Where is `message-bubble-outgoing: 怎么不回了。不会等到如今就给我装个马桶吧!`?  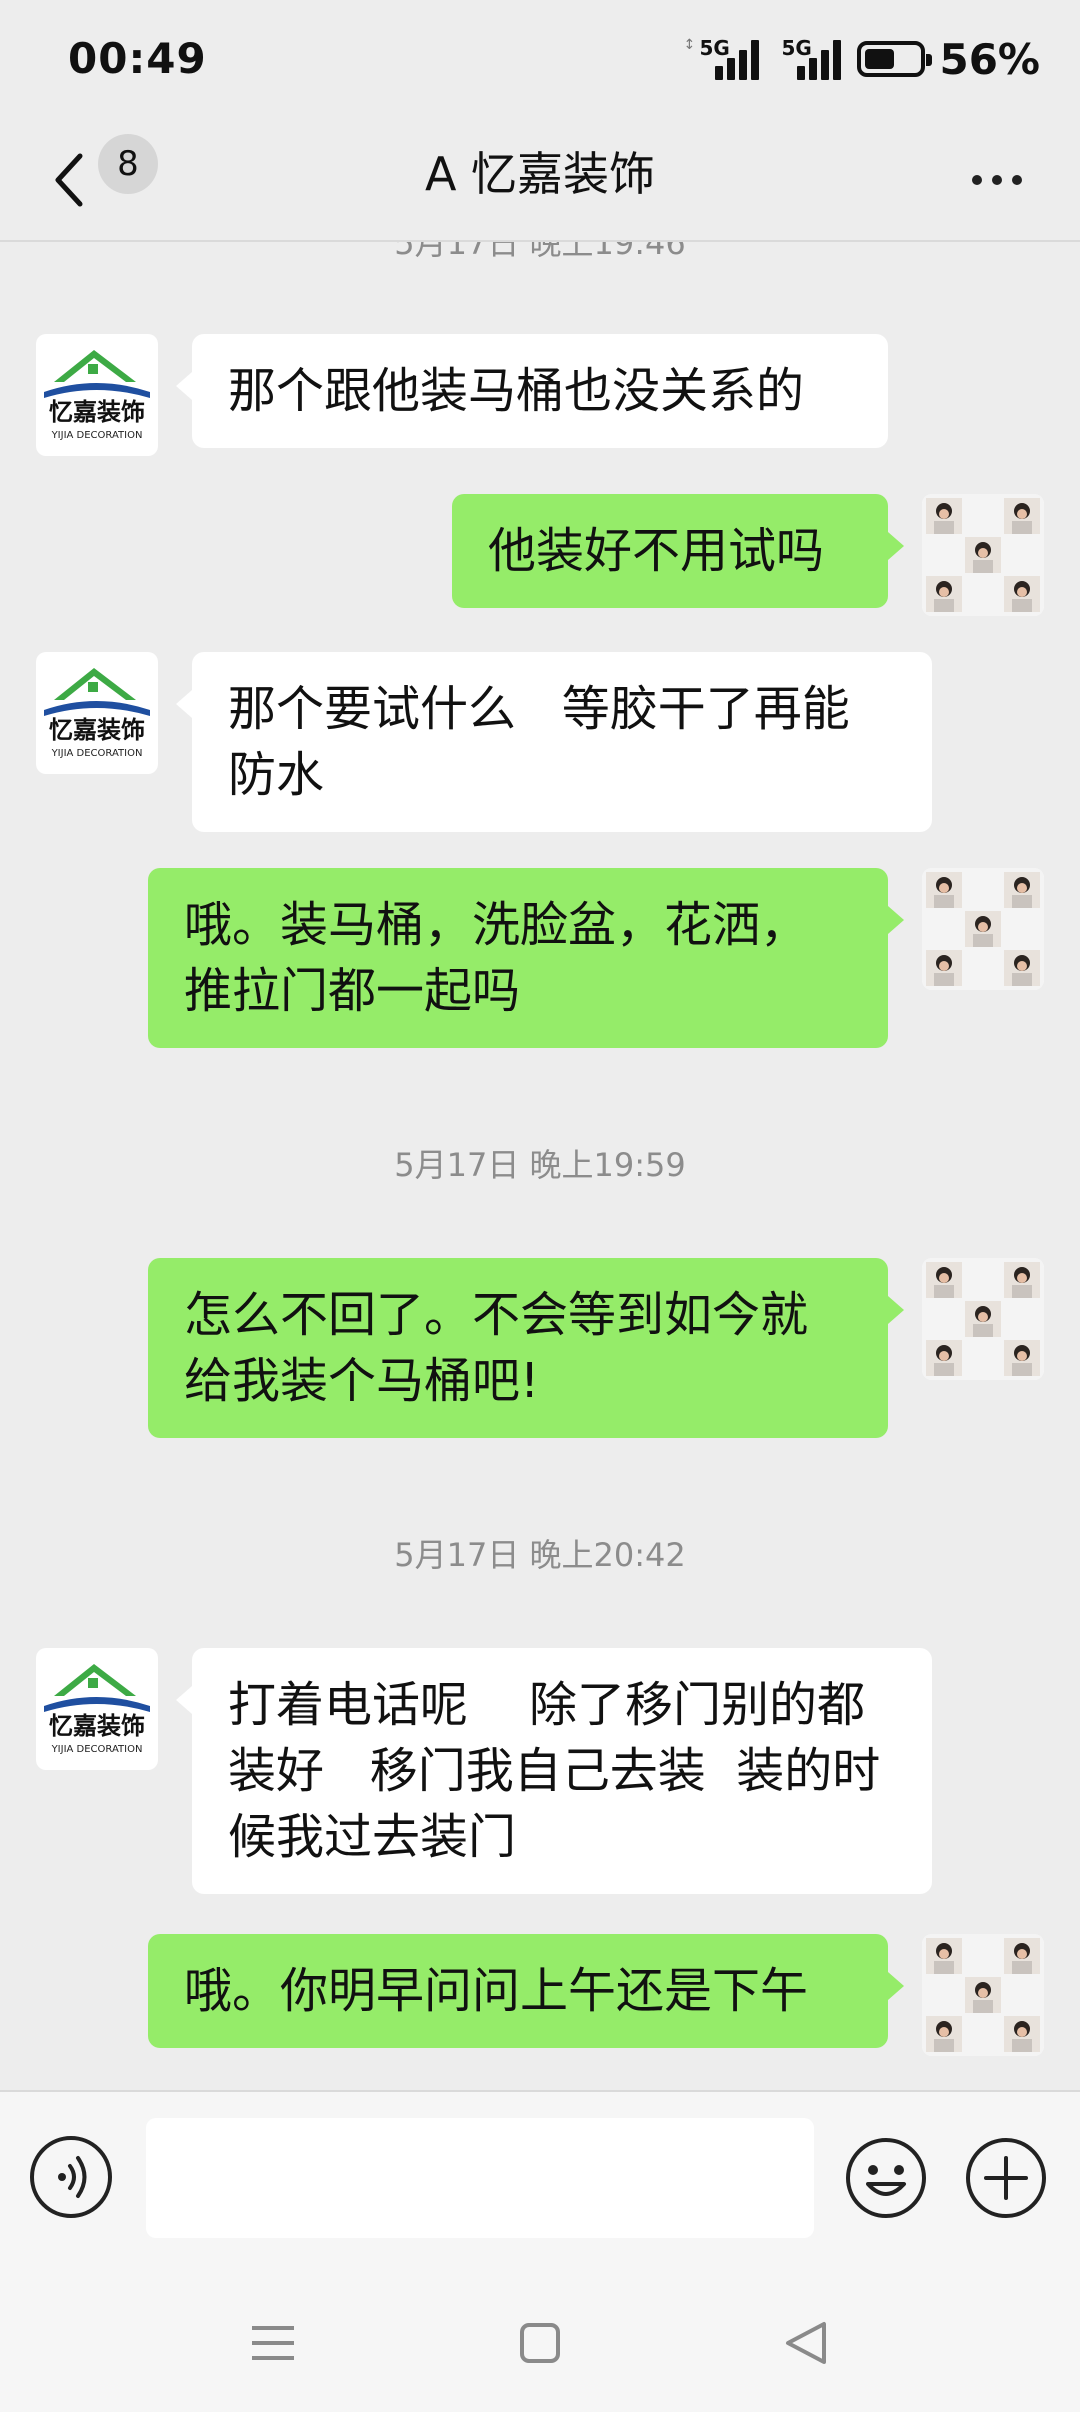
message-bubble-outgoing: 怎么不回了。不会等到如今就给我装个马桶吧! is located at coordinates (526, 1348).